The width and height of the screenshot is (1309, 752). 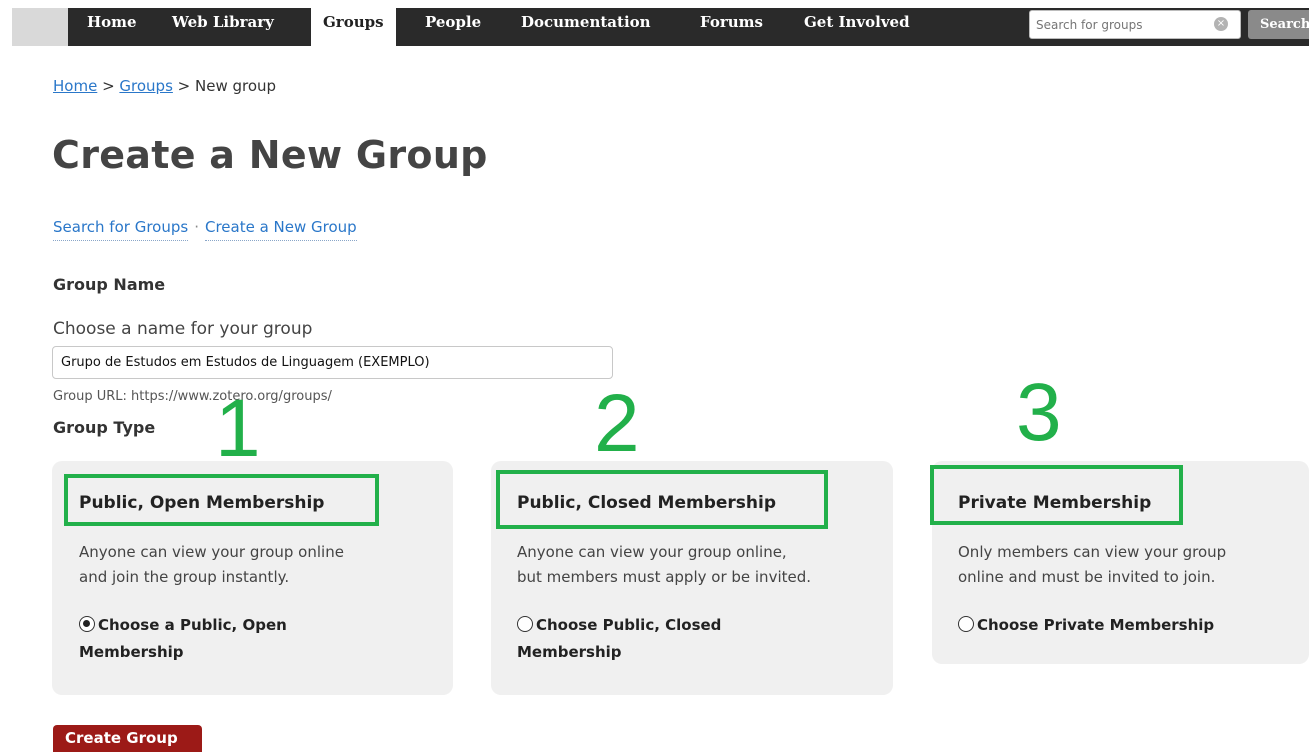 I want to click on description-line: Only members can view your group, so click(x=1092, y=552).